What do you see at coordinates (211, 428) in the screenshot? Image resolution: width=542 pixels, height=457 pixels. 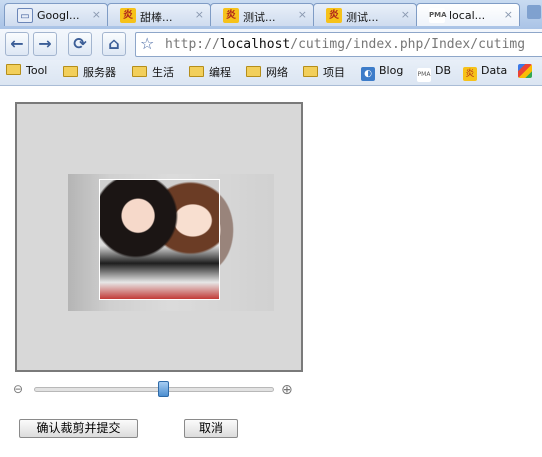 I see `cancel-button: 取消` at bounding box center [211, 428].